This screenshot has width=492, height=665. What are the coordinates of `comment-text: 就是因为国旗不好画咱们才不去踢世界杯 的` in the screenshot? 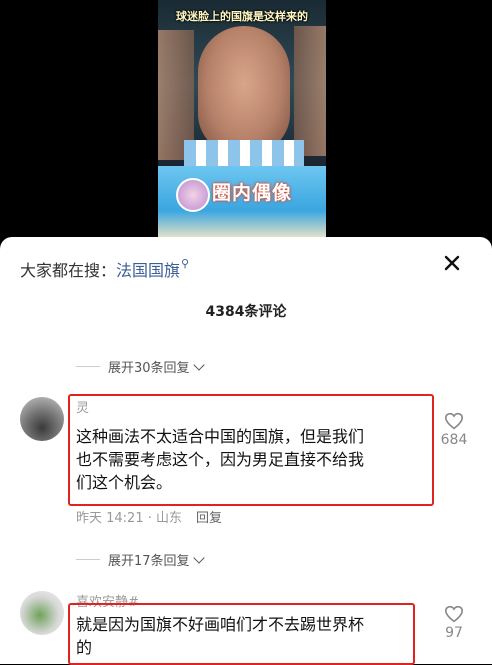 It's located at (220, 636).